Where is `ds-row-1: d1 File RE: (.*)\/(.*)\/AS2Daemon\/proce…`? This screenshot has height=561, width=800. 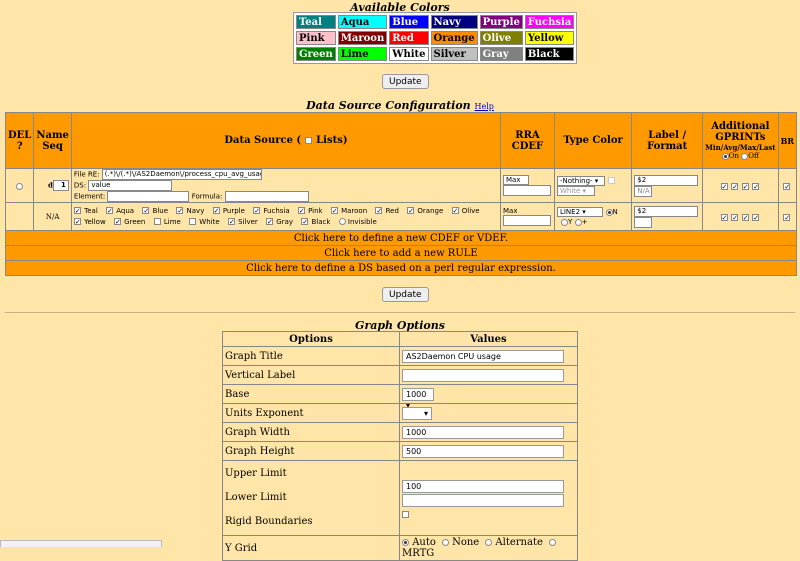
ds-row-1: d1 File RE: (.*)\/(.*)\/AS2Daemon\/proce… is located at coordinates (401, 185).